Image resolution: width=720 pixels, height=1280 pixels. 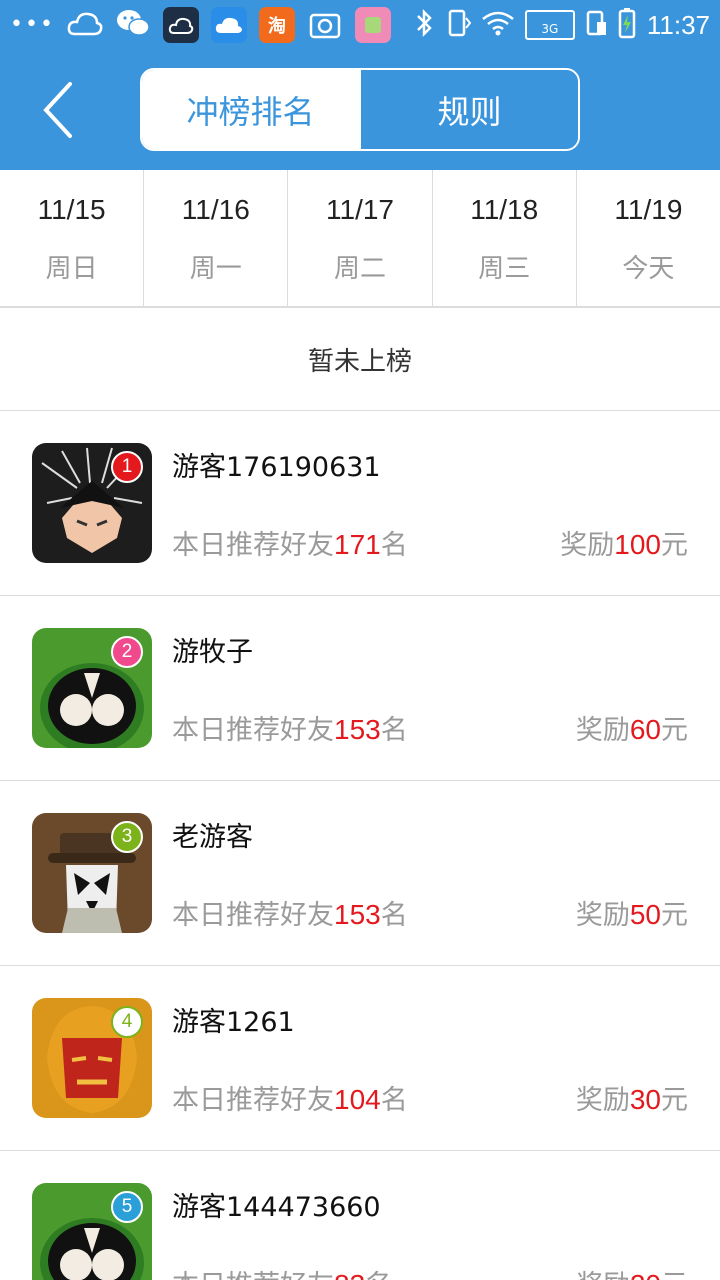 What do you see at coordinates (357, 1099) in the screenshot?
I see `referral-count: 104` at bounding box center [357, 1099].